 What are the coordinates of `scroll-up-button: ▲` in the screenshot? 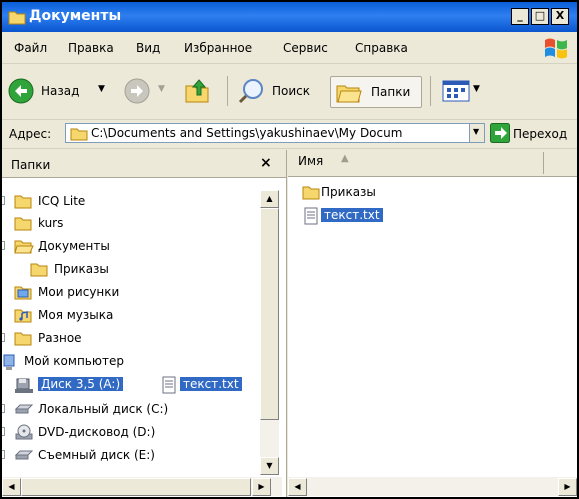 It's located at (269, 199).